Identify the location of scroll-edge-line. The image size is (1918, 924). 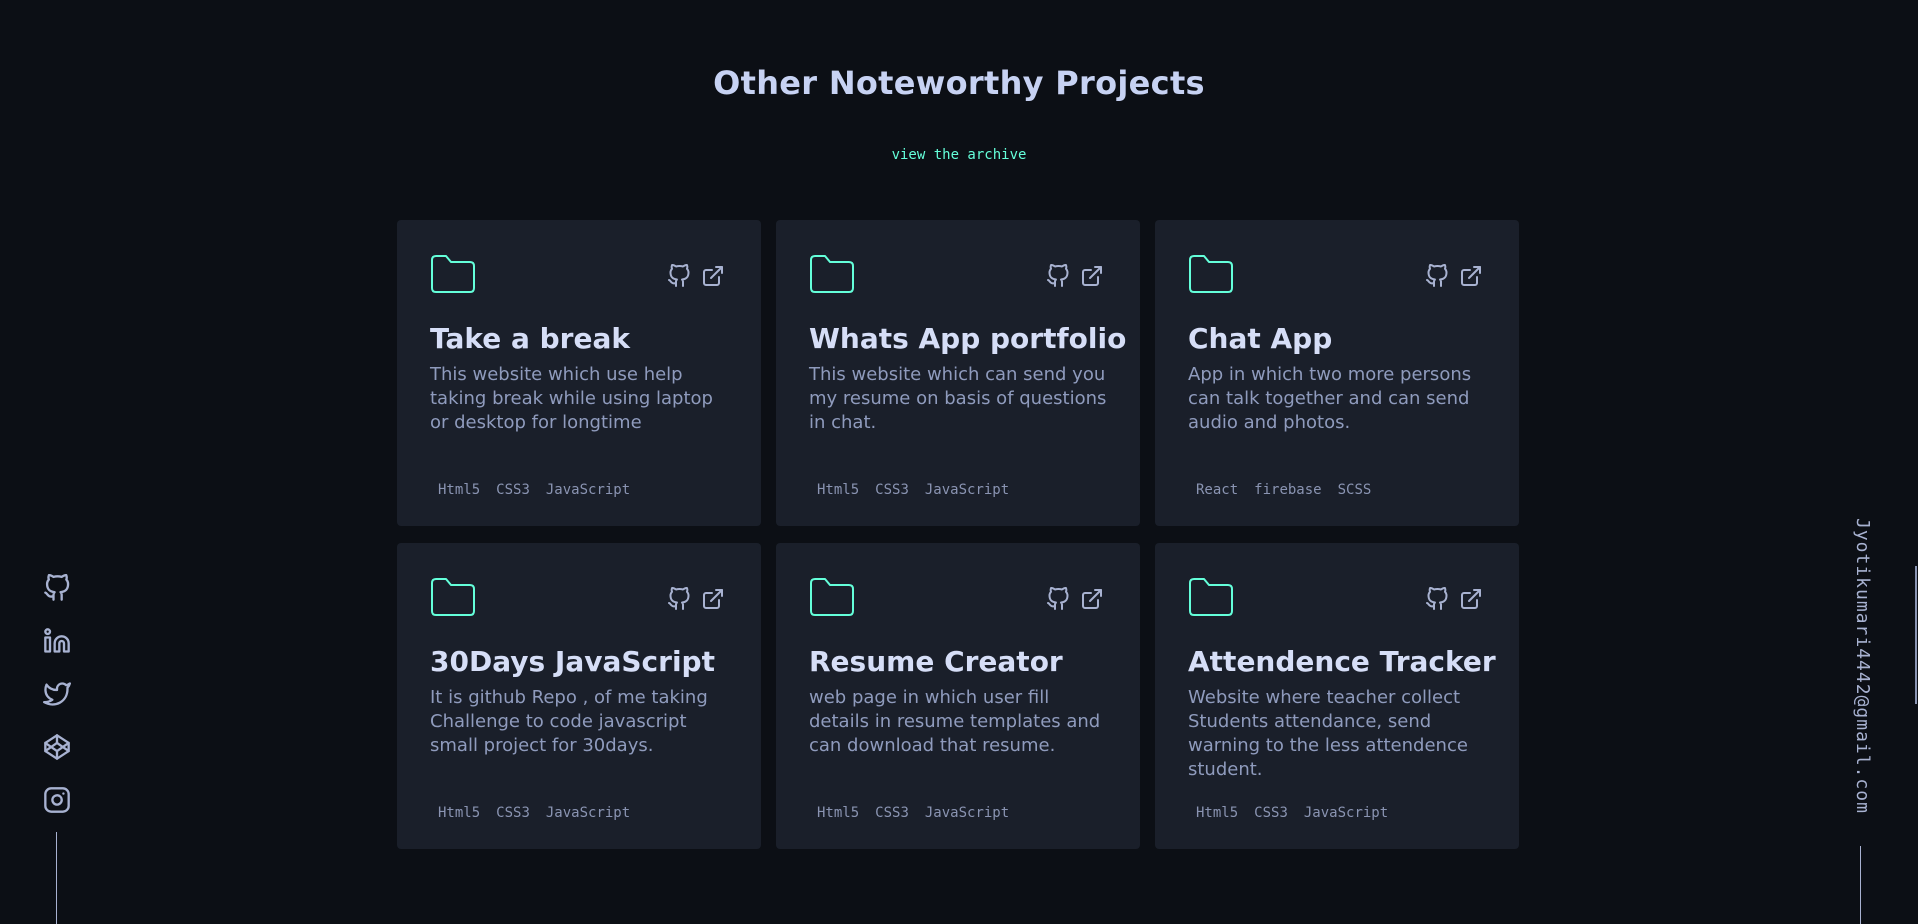
(1916, 635).